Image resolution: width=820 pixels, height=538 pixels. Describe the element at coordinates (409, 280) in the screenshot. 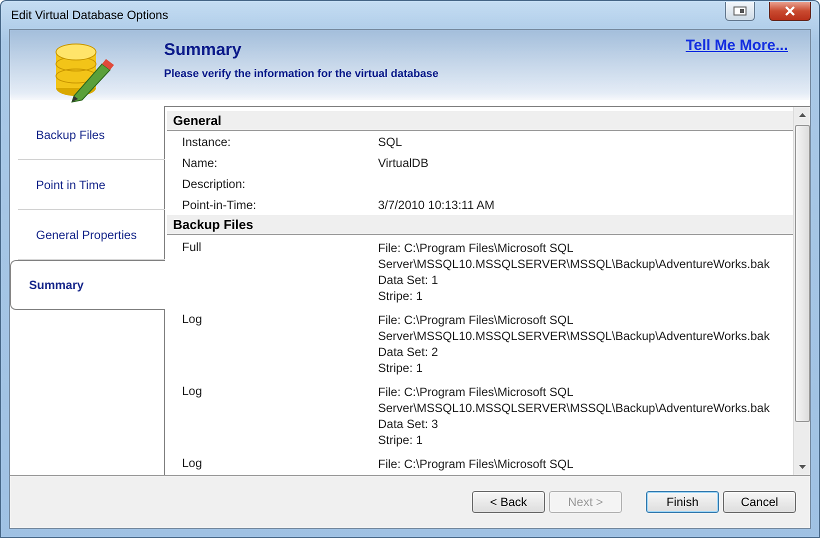

I see `backup-detail: Data Set: 1` at that location.